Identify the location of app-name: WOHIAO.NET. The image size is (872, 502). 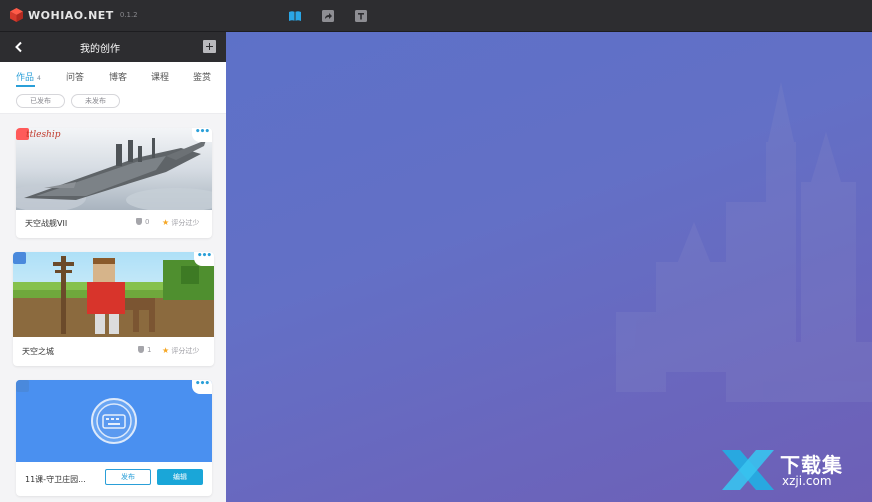
(71, 15).